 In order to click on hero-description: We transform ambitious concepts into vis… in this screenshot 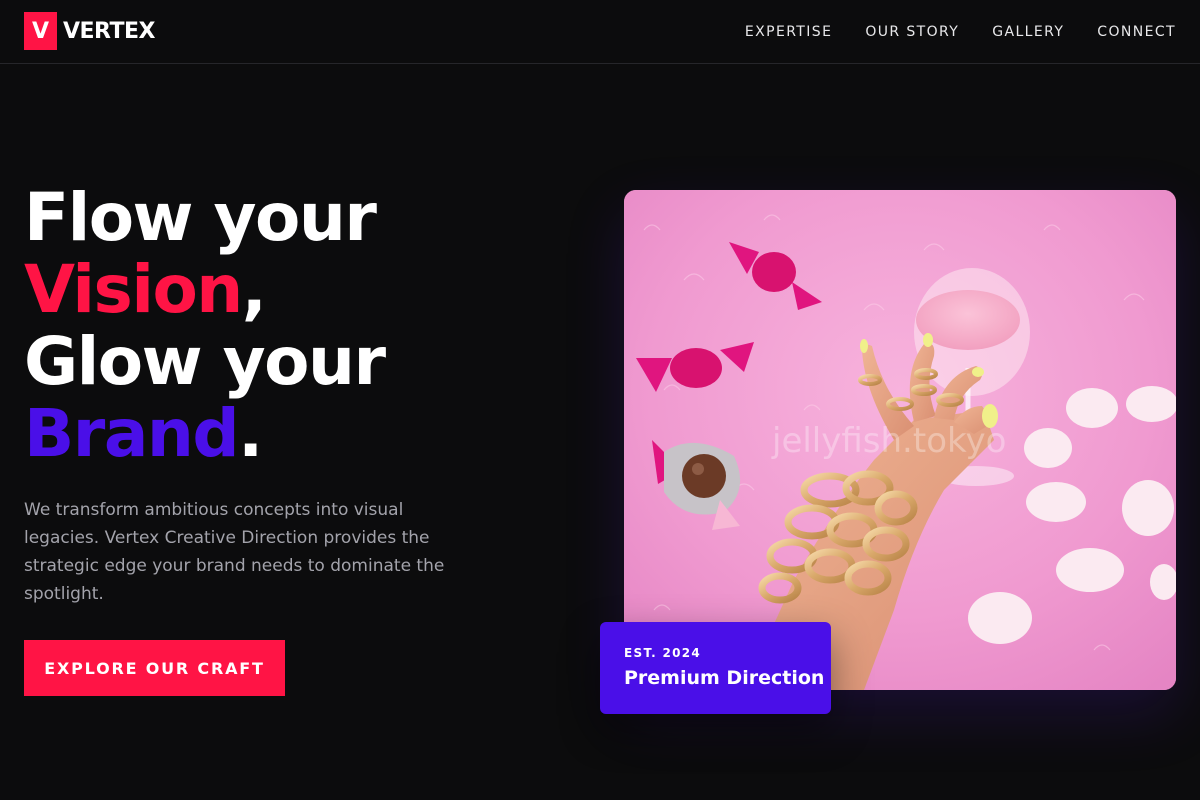, I will do `click(234, 552)`.